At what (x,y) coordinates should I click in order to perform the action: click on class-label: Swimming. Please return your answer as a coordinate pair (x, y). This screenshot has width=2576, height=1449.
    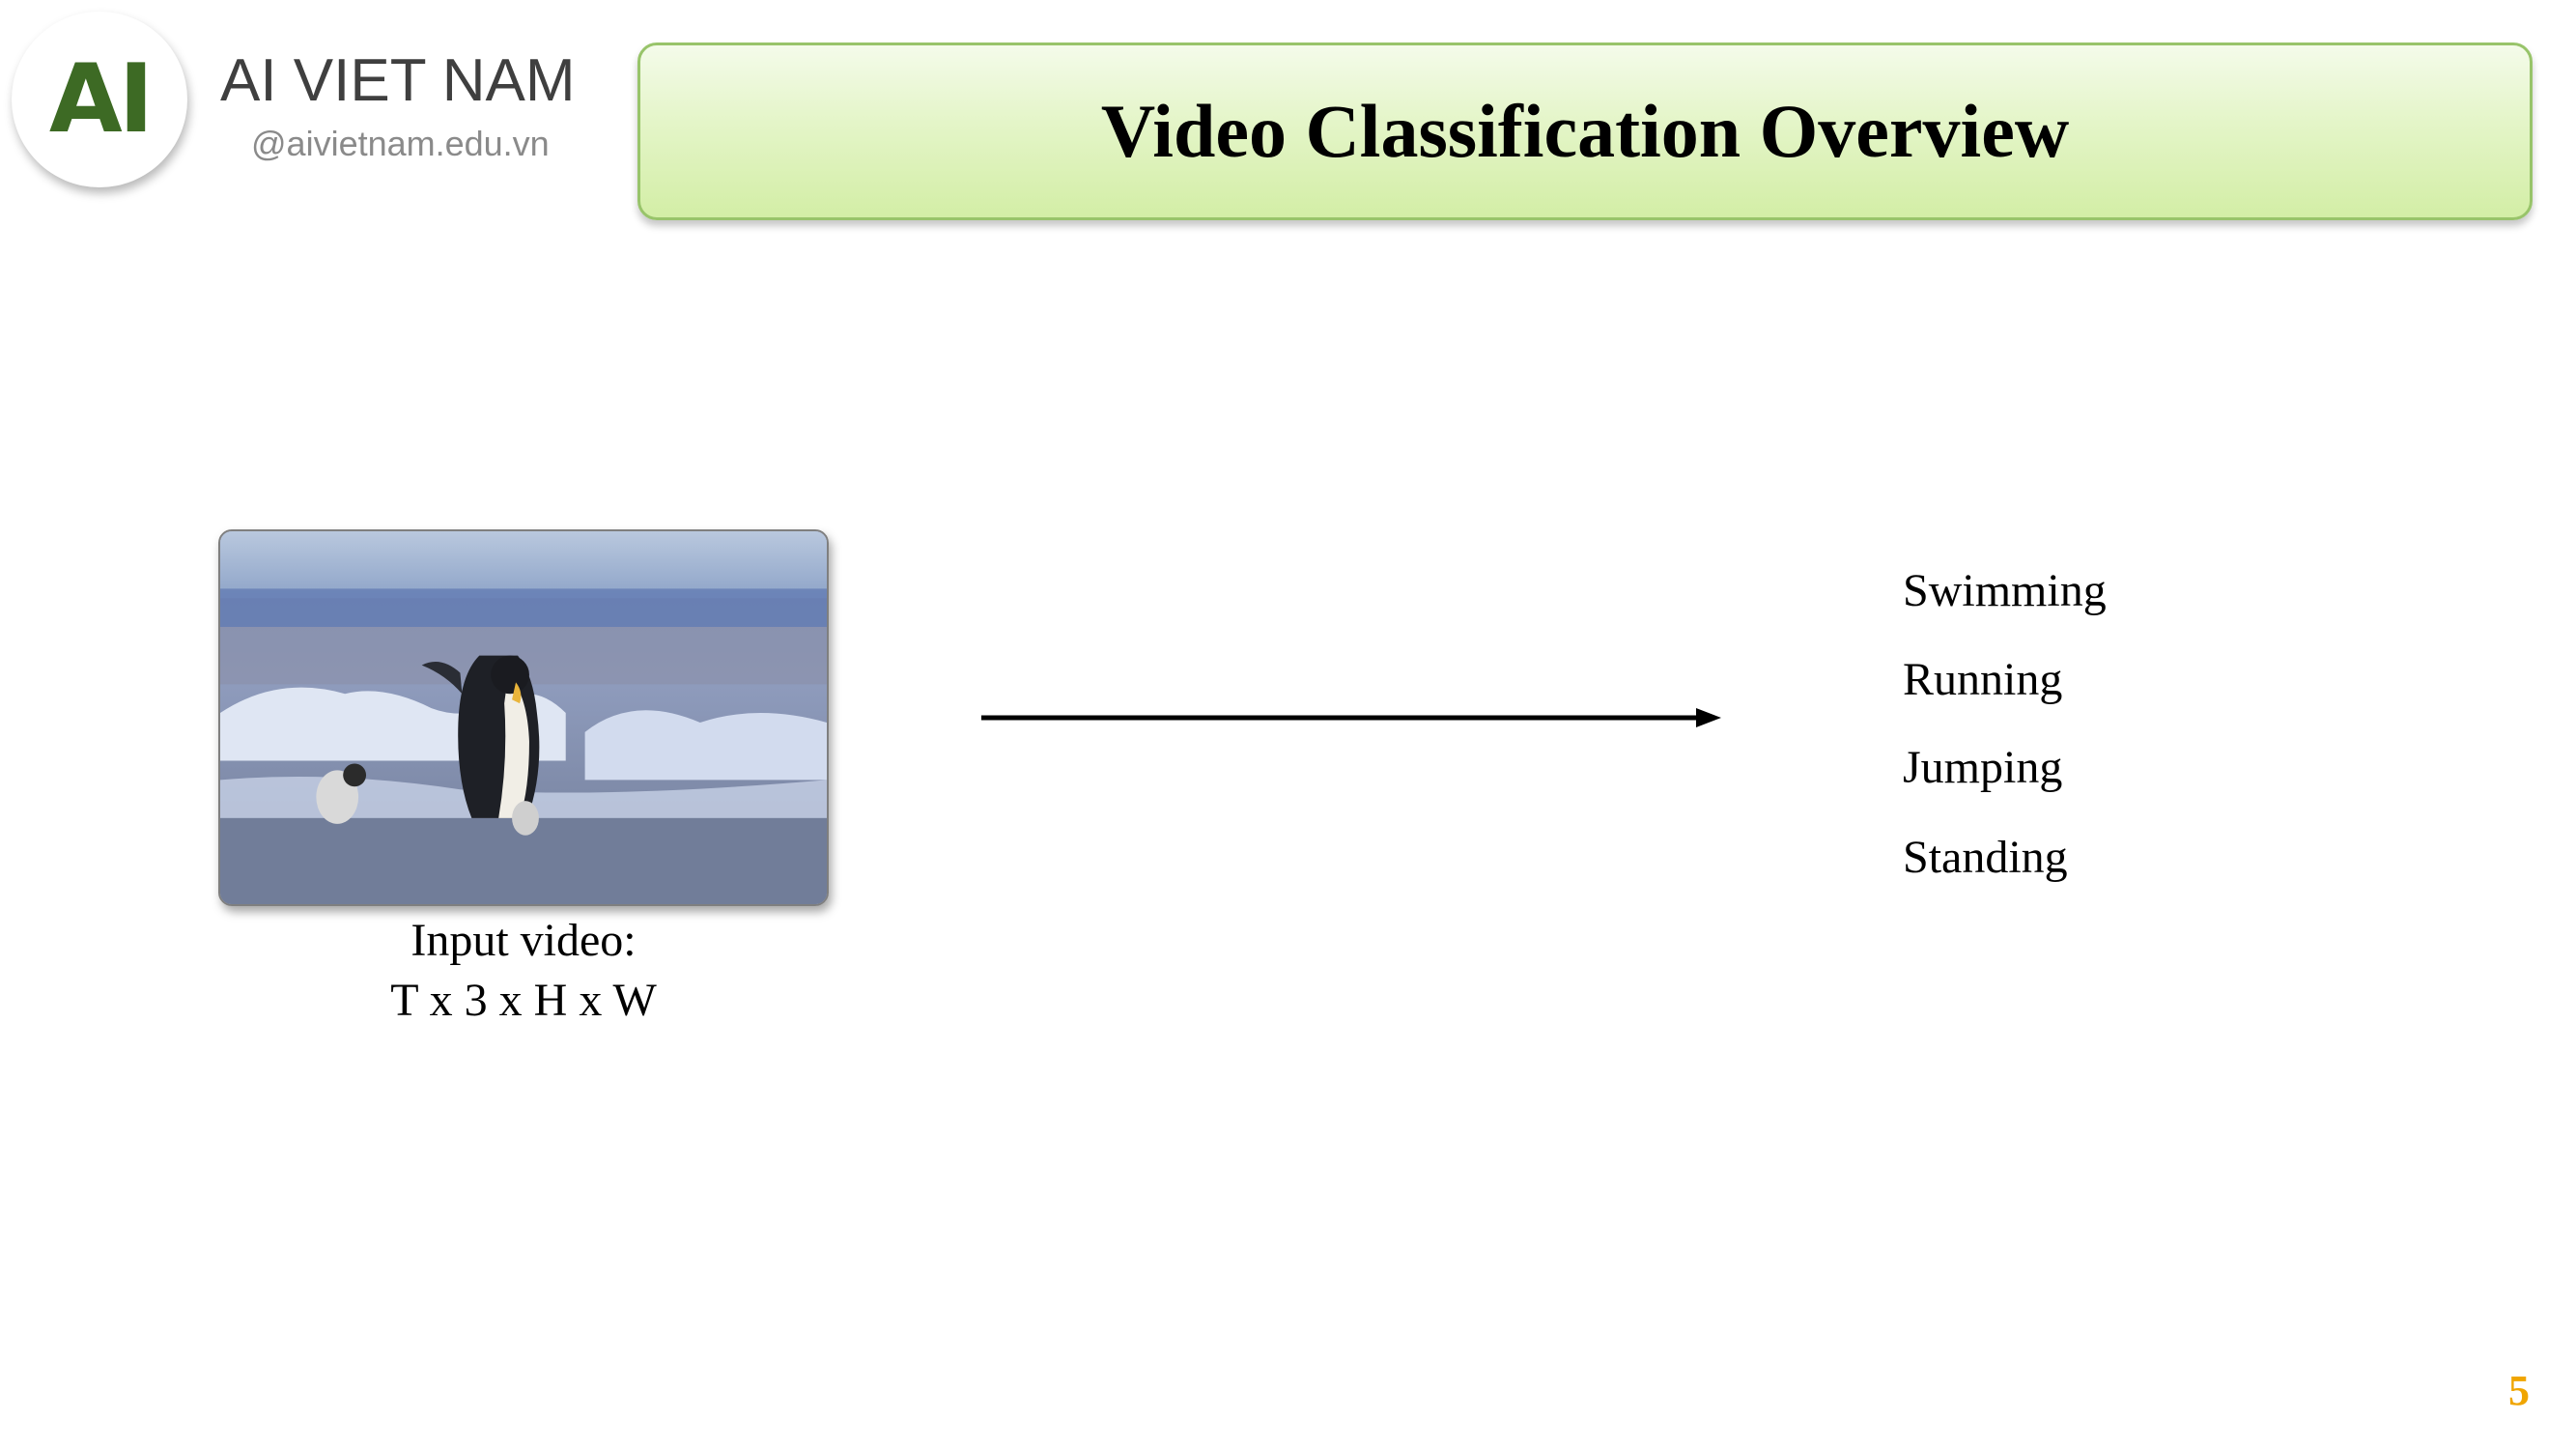
    Looking at the image, I should click on (2005, 590).